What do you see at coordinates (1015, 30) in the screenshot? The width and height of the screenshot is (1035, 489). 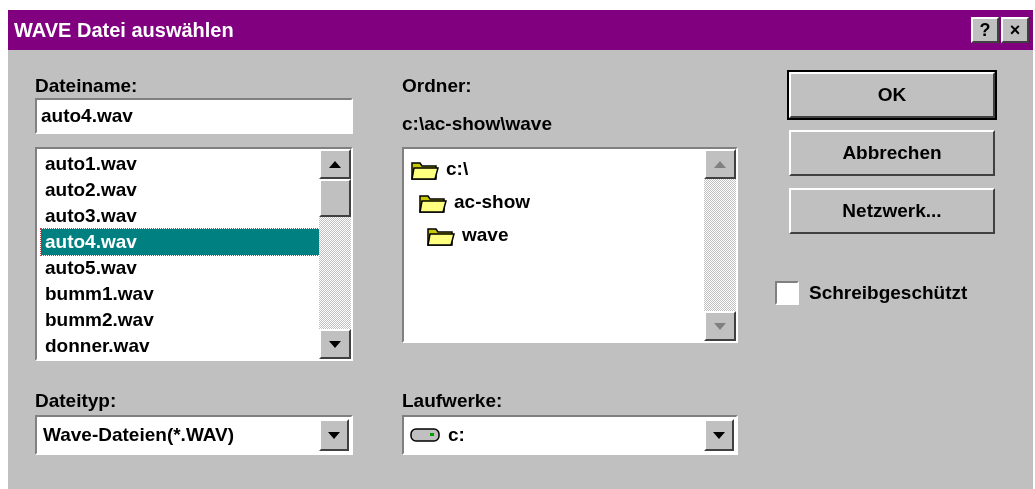 I see `close-button: ×` at bounding box center [1015, 30].